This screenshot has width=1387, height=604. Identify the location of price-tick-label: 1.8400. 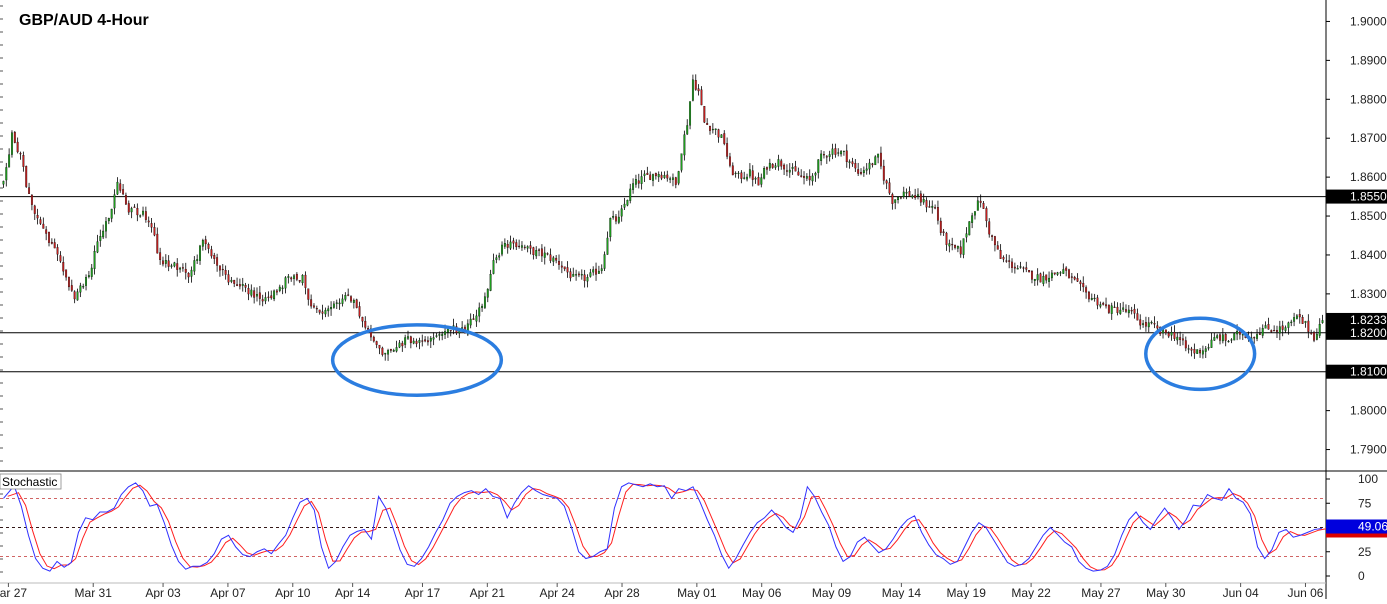
(1368, 255).